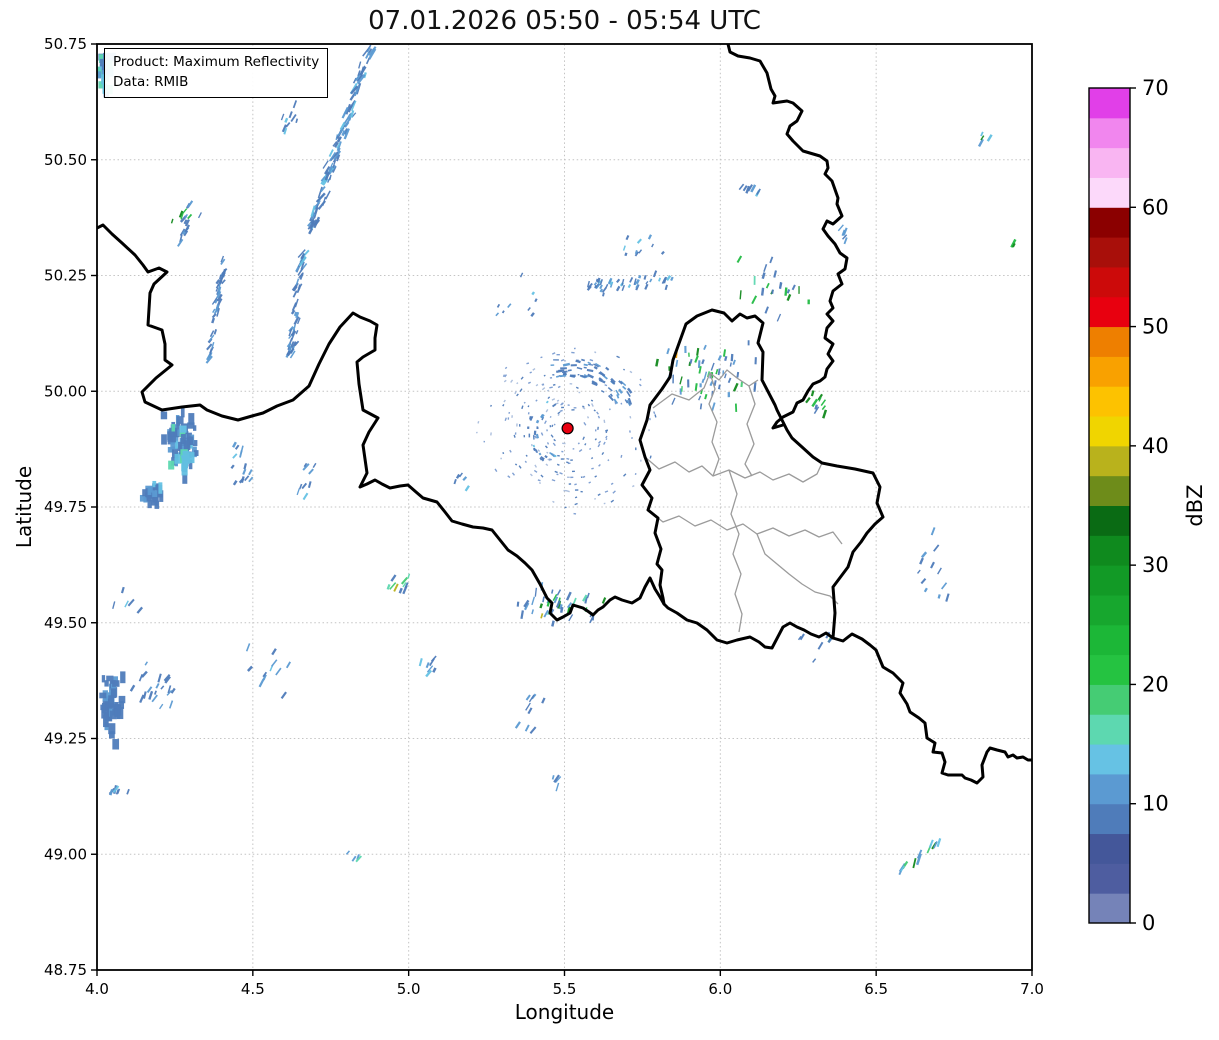 This screenshot has height=1040, width=1219. What do you see at coordinates (65, 739) in the screenshot?
I see `y-tick-label: 49.25` at bounding box center [65, 739].